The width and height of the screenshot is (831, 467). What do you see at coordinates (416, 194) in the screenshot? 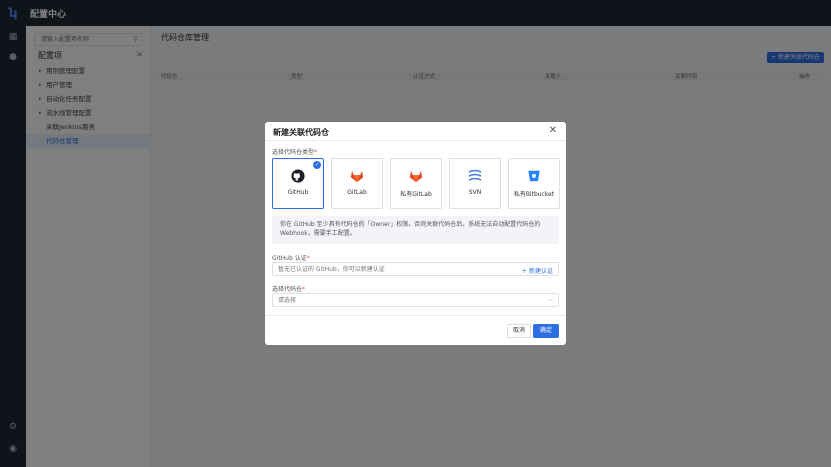
I see `repo-type-name: 私有GitLab` at bounding box center [416, 194].